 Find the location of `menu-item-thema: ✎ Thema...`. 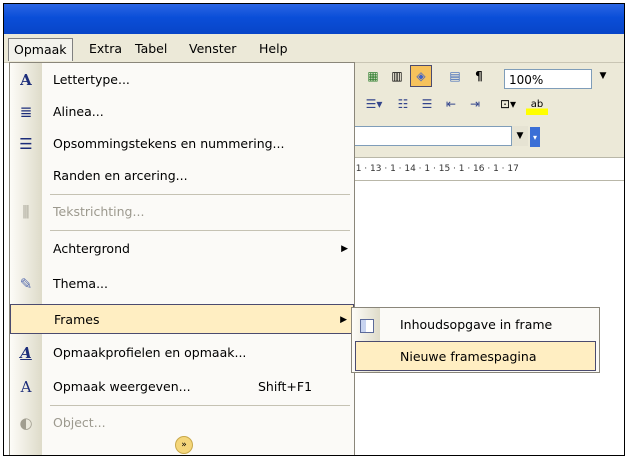

menu-item-thema: ✎ Thema... is located at coordinates (182, 284).